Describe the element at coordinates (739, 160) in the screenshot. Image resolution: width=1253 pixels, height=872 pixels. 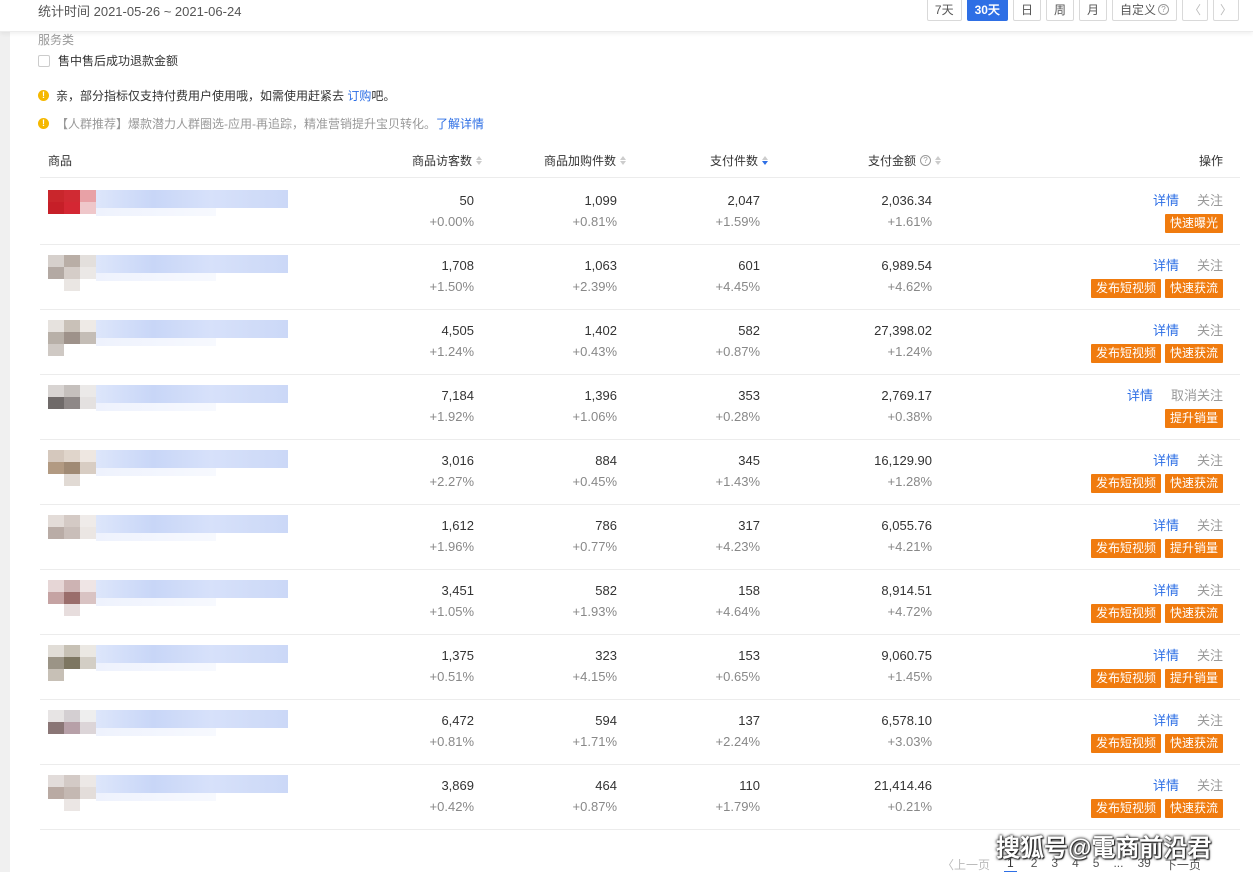
I see `col-qty: 支付件数` at that location.